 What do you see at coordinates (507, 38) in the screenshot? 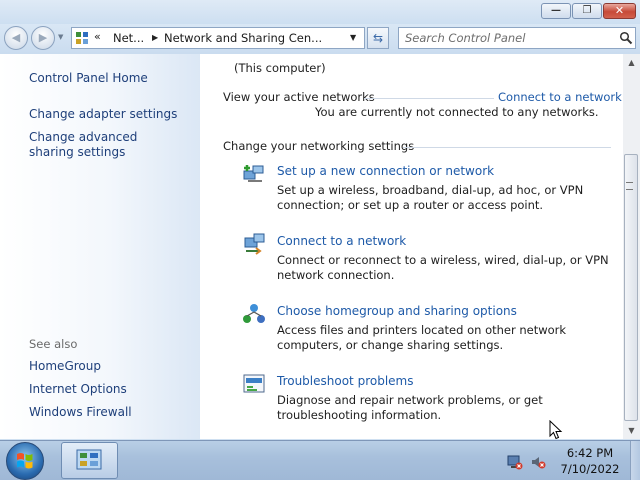
I see `search-input` at bounding box center [507, 38].